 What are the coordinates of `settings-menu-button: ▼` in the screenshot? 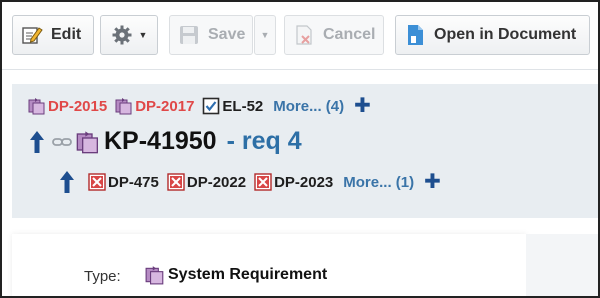 It's located at (129, 35).